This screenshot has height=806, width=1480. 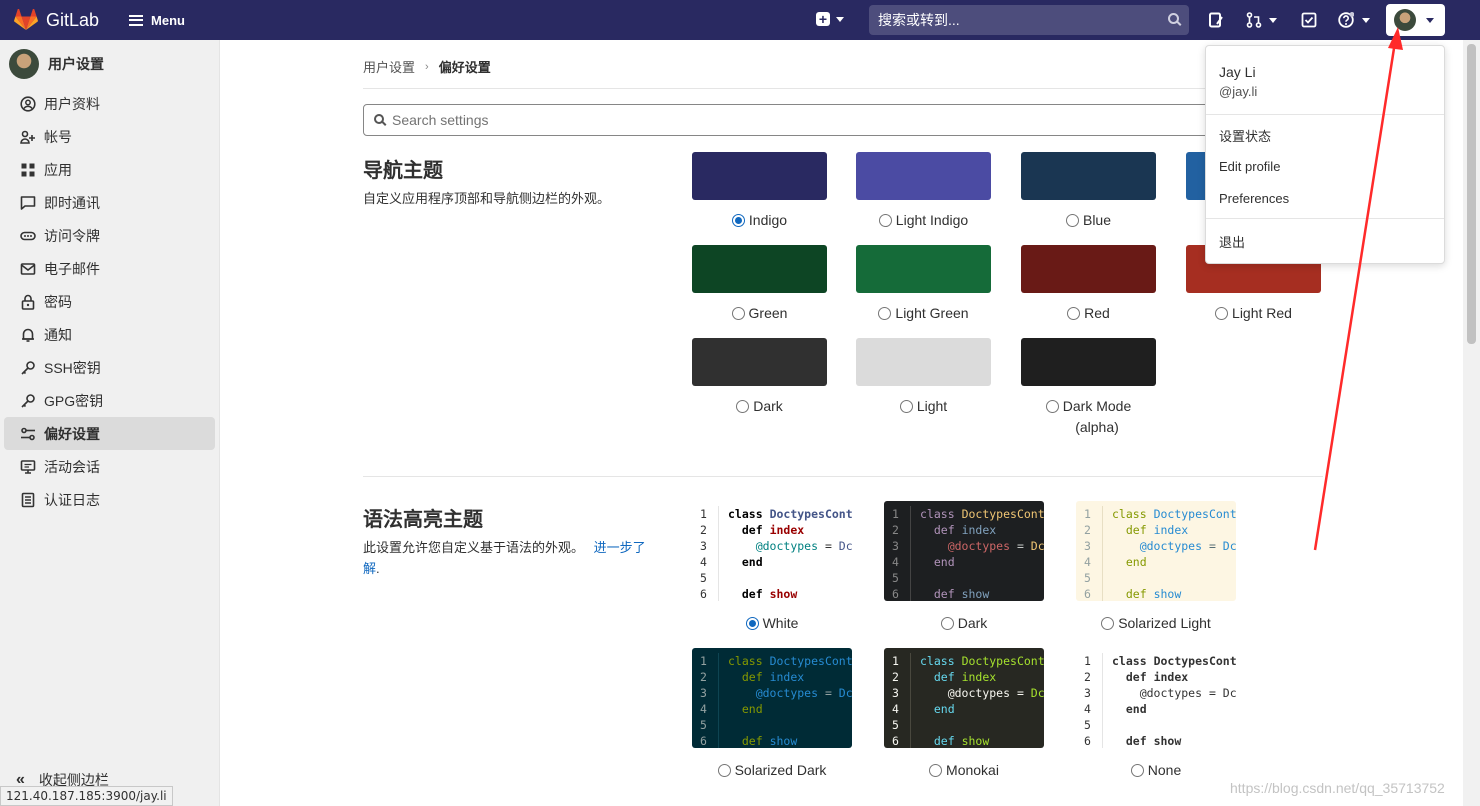 I want to click on theme-radio-label: Light, so click(x=923, y=406).